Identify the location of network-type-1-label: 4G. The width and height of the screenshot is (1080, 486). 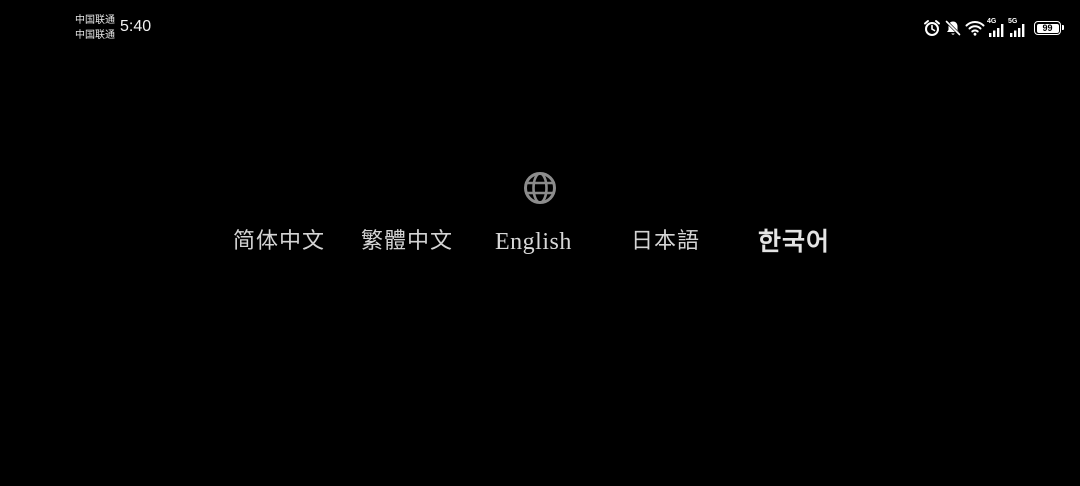
(992, 21).